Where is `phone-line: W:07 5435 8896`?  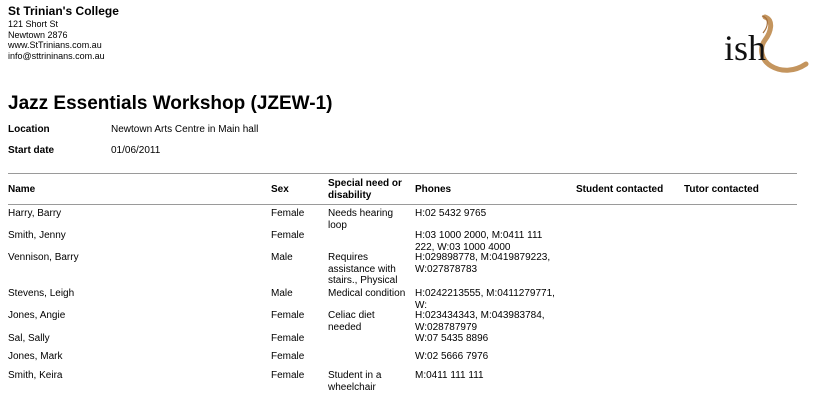 phone-line: W:07 5435 8896 is located at coordinates (452, 338).